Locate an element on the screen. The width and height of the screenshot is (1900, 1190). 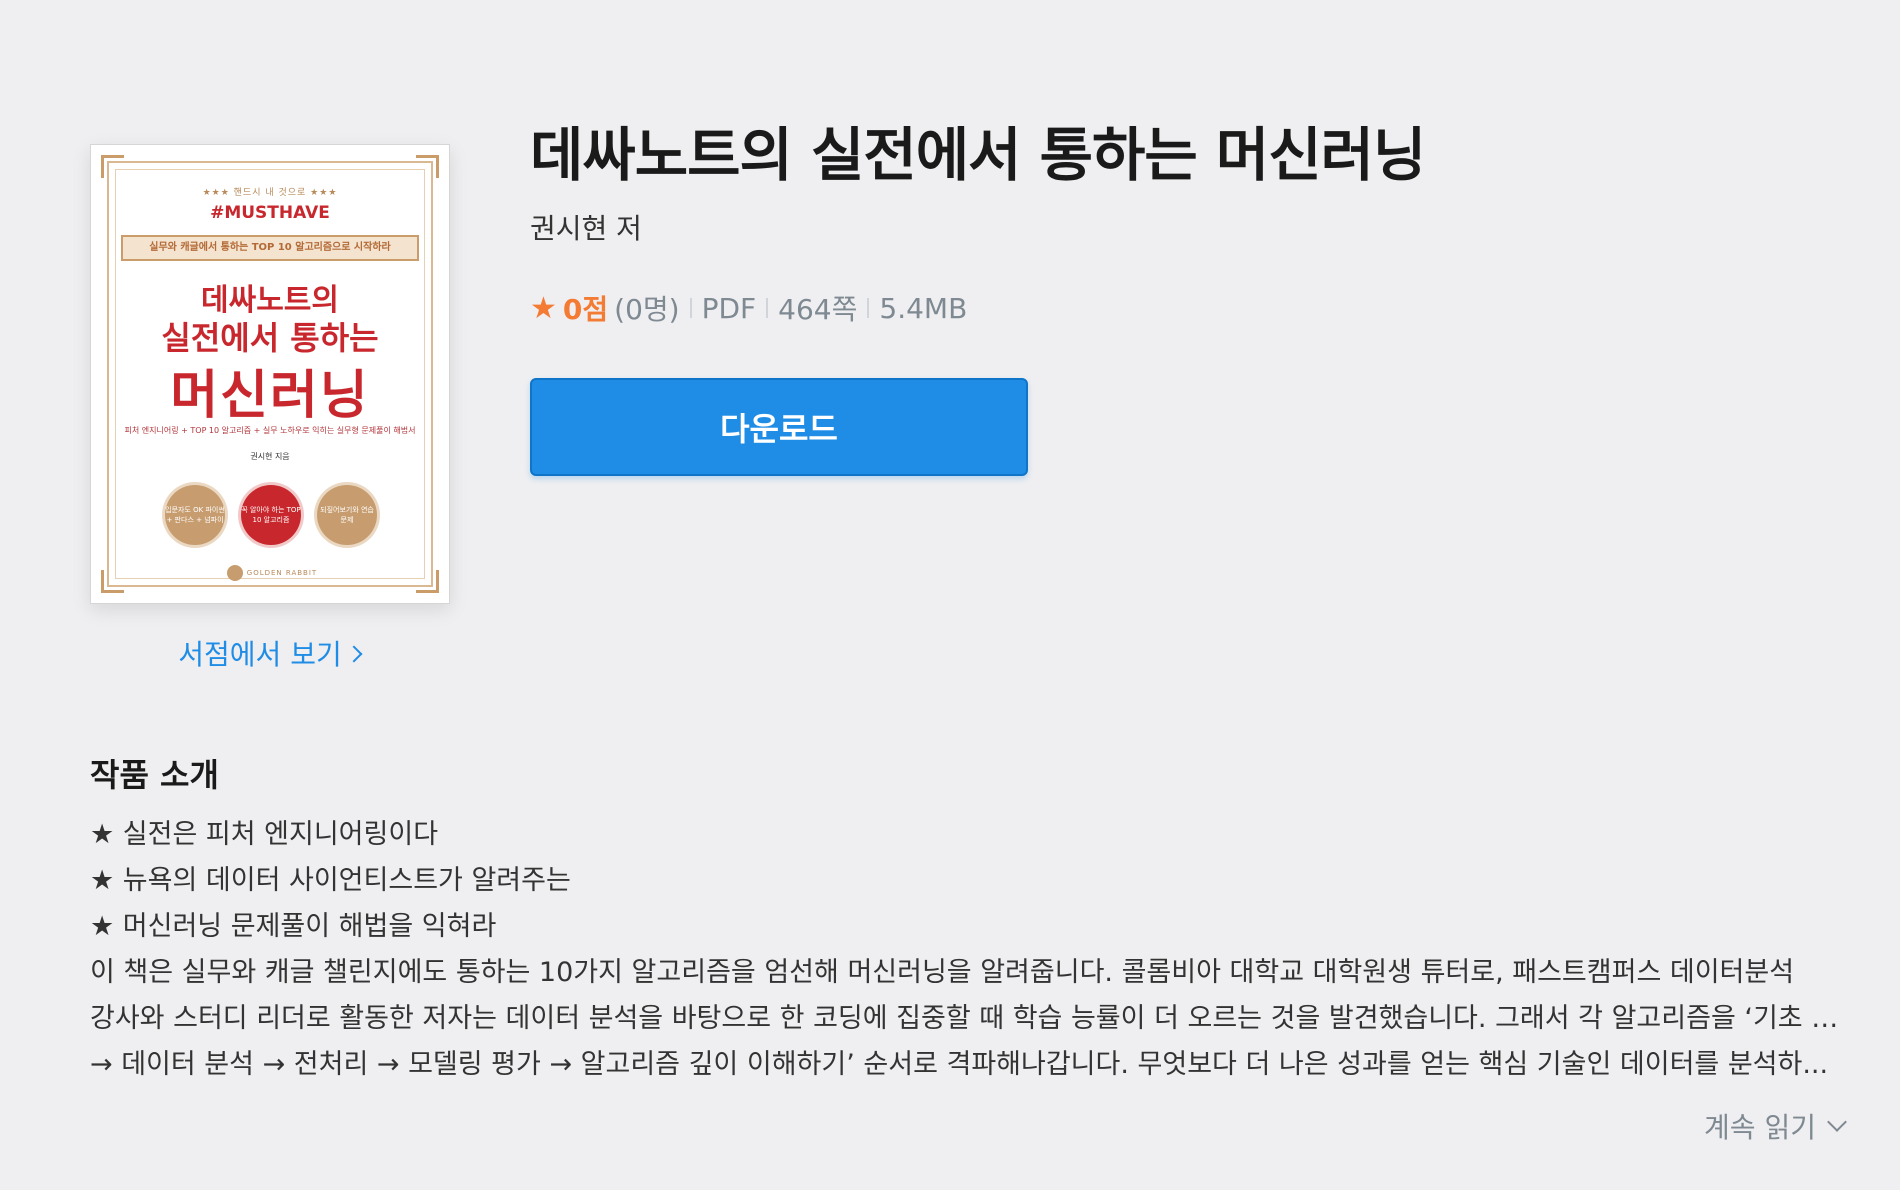
book-meta: ★ 0점 (0명) PDF 464쪽 5.4MB is located at coordinates (748, 308).